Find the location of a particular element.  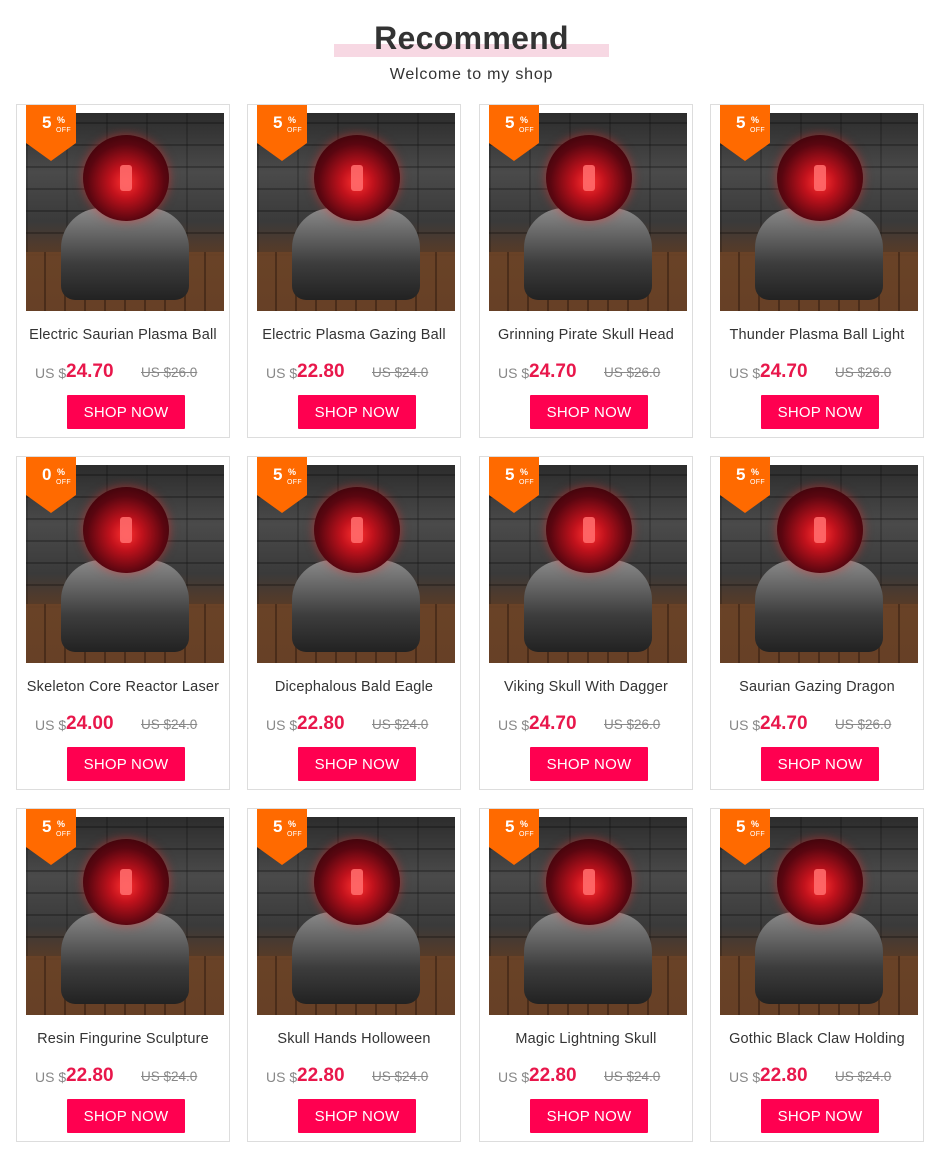

discount-value: 0 is located at coordinates (47, 474).